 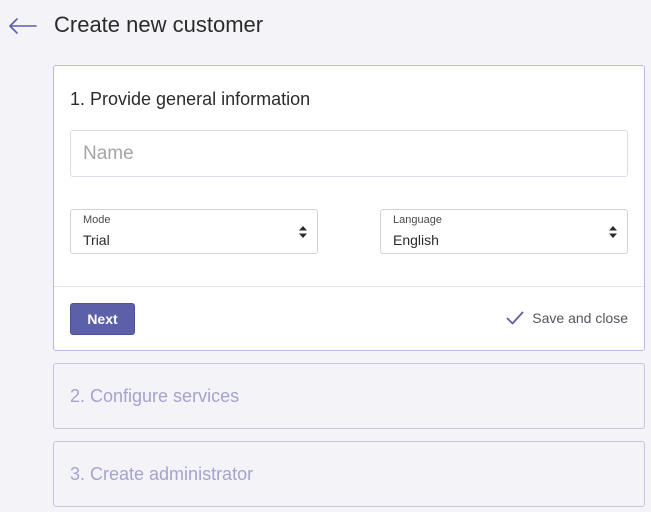 What do you see at coordinates (159, 24) in the screenshot?
I see `page-title: Create new customer` at bounding box center [159, 24].